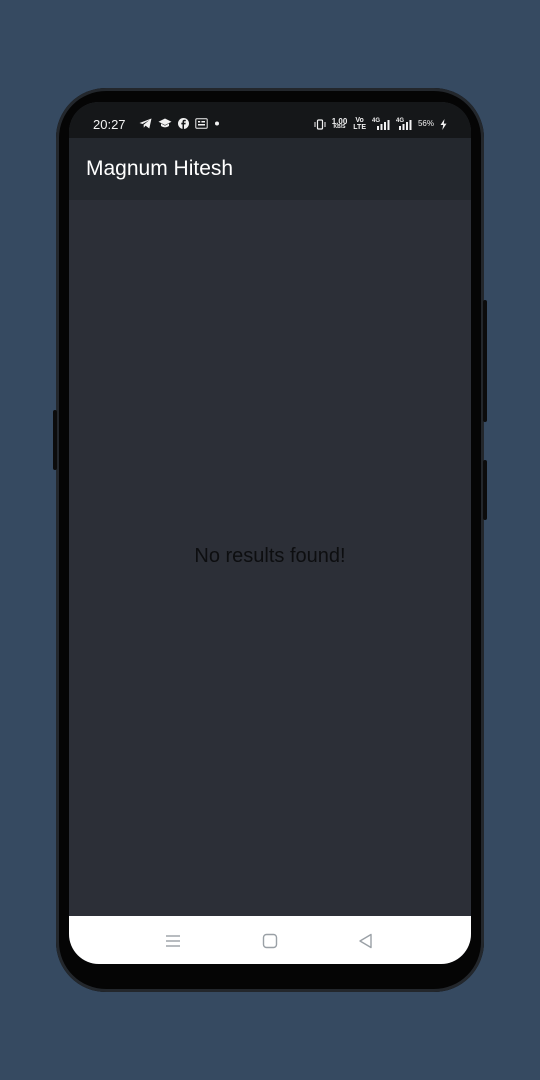 This screenshot has height=1080, width=540. Describe the element at coordinates (183, 123) in the screenshot. I see `facebook-icon` at that location.